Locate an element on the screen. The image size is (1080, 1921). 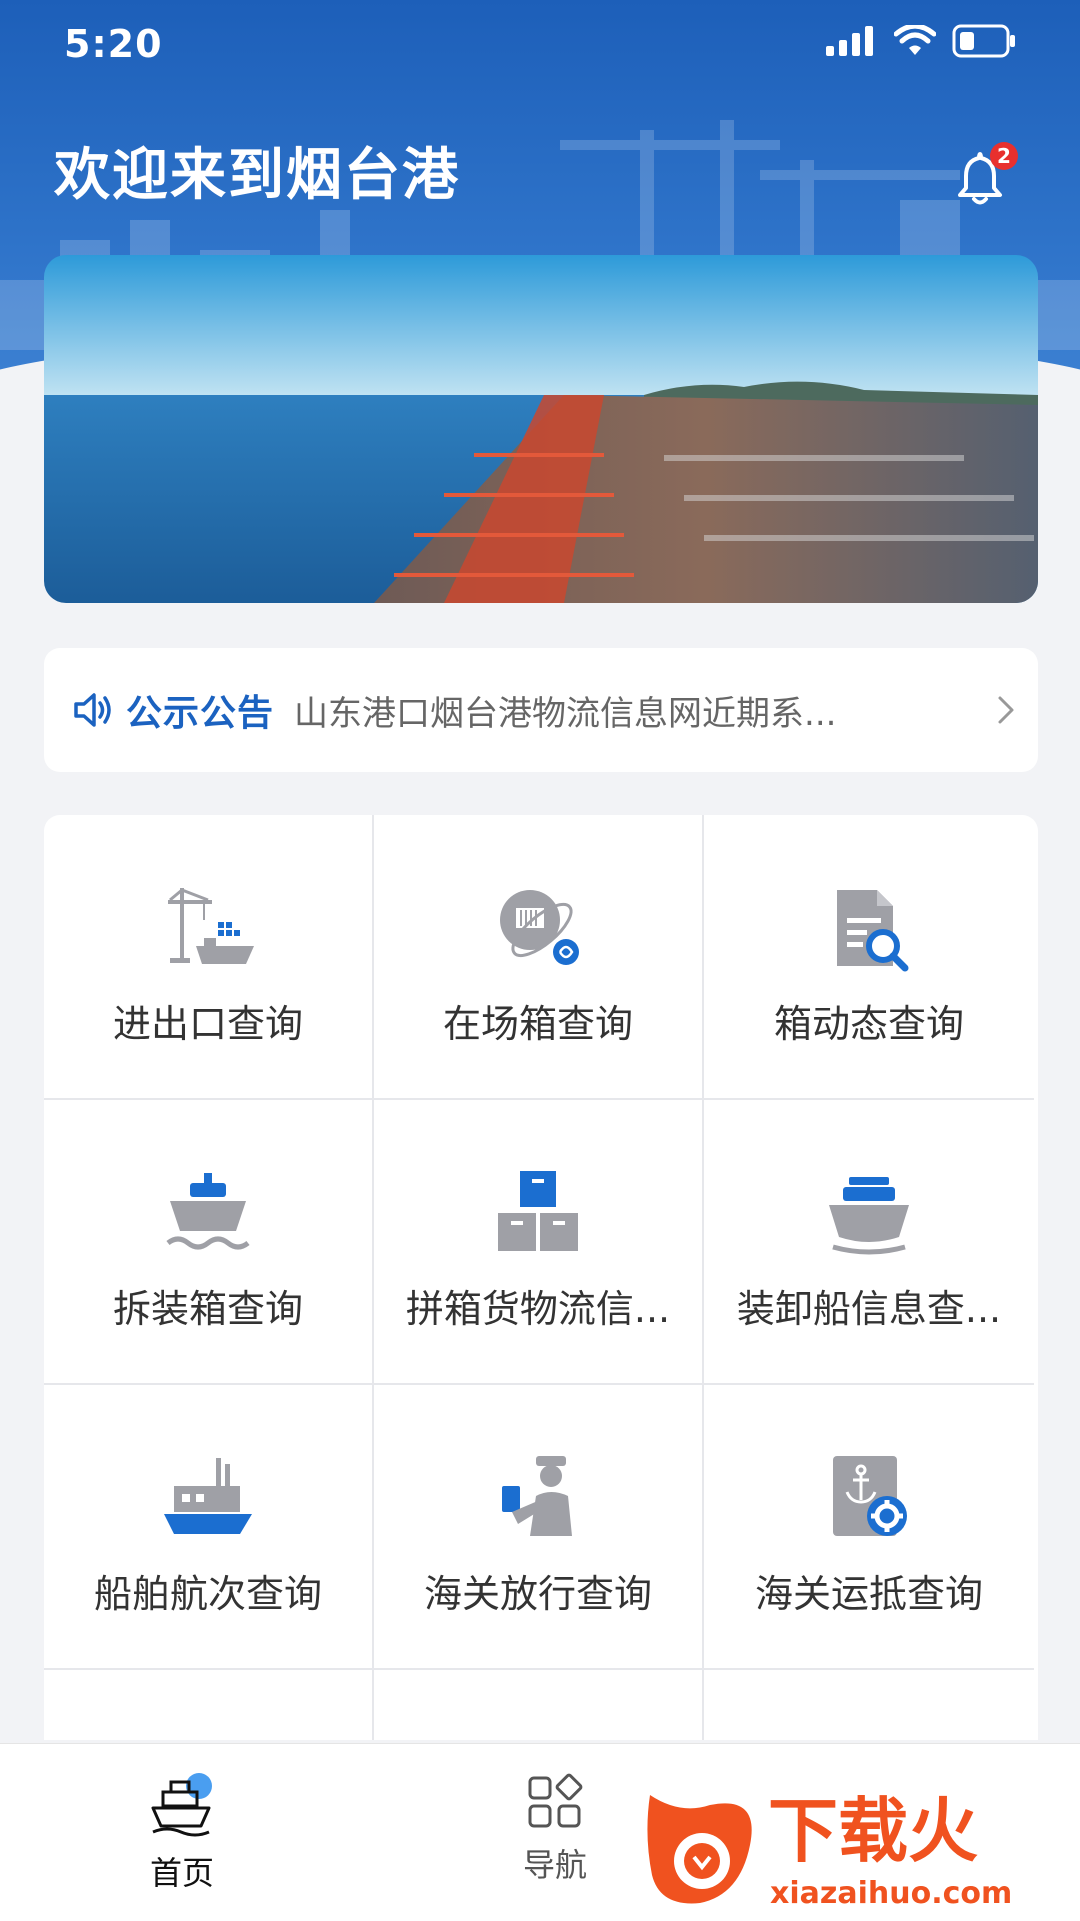
notification-badge: 2 is located at coordinates (1004, 156).